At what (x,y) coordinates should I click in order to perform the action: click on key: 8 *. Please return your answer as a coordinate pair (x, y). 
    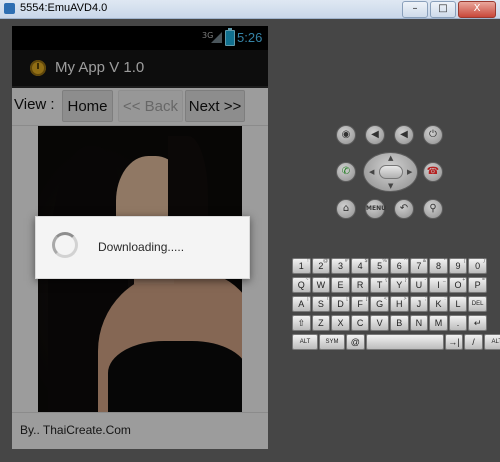
    Looking at the image, I should click on (438, 266).